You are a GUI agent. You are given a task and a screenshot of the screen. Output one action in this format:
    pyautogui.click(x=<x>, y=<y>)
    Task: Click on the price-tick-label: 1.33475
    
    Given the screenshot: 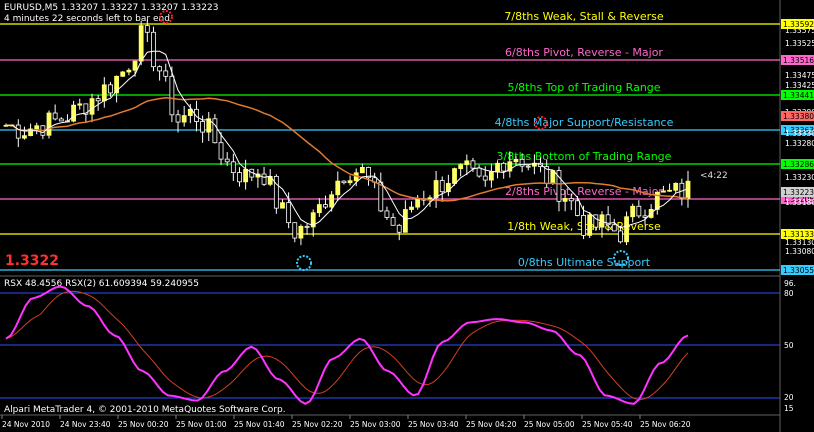 What is the action you would take?
    pyautogui.click(x=799, y=75)
    